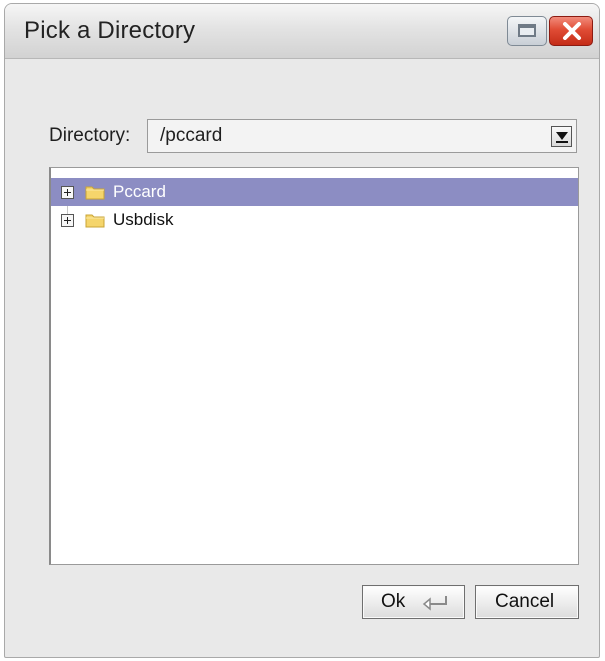  What do you see at coordinates (143, 219) in the screenshot?
I see `tree-item-label: Usbdisk` at bounding box center [143, 219].